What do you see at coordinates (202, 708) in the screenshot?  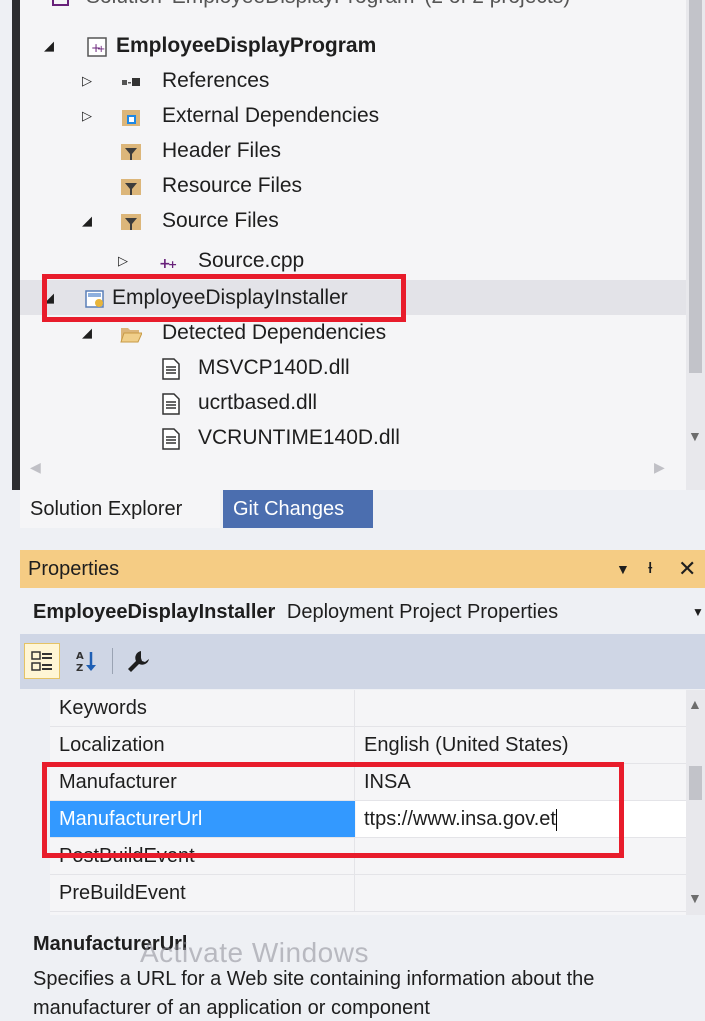 I see `property-name: Keywords` at bounding box center [202, 708].